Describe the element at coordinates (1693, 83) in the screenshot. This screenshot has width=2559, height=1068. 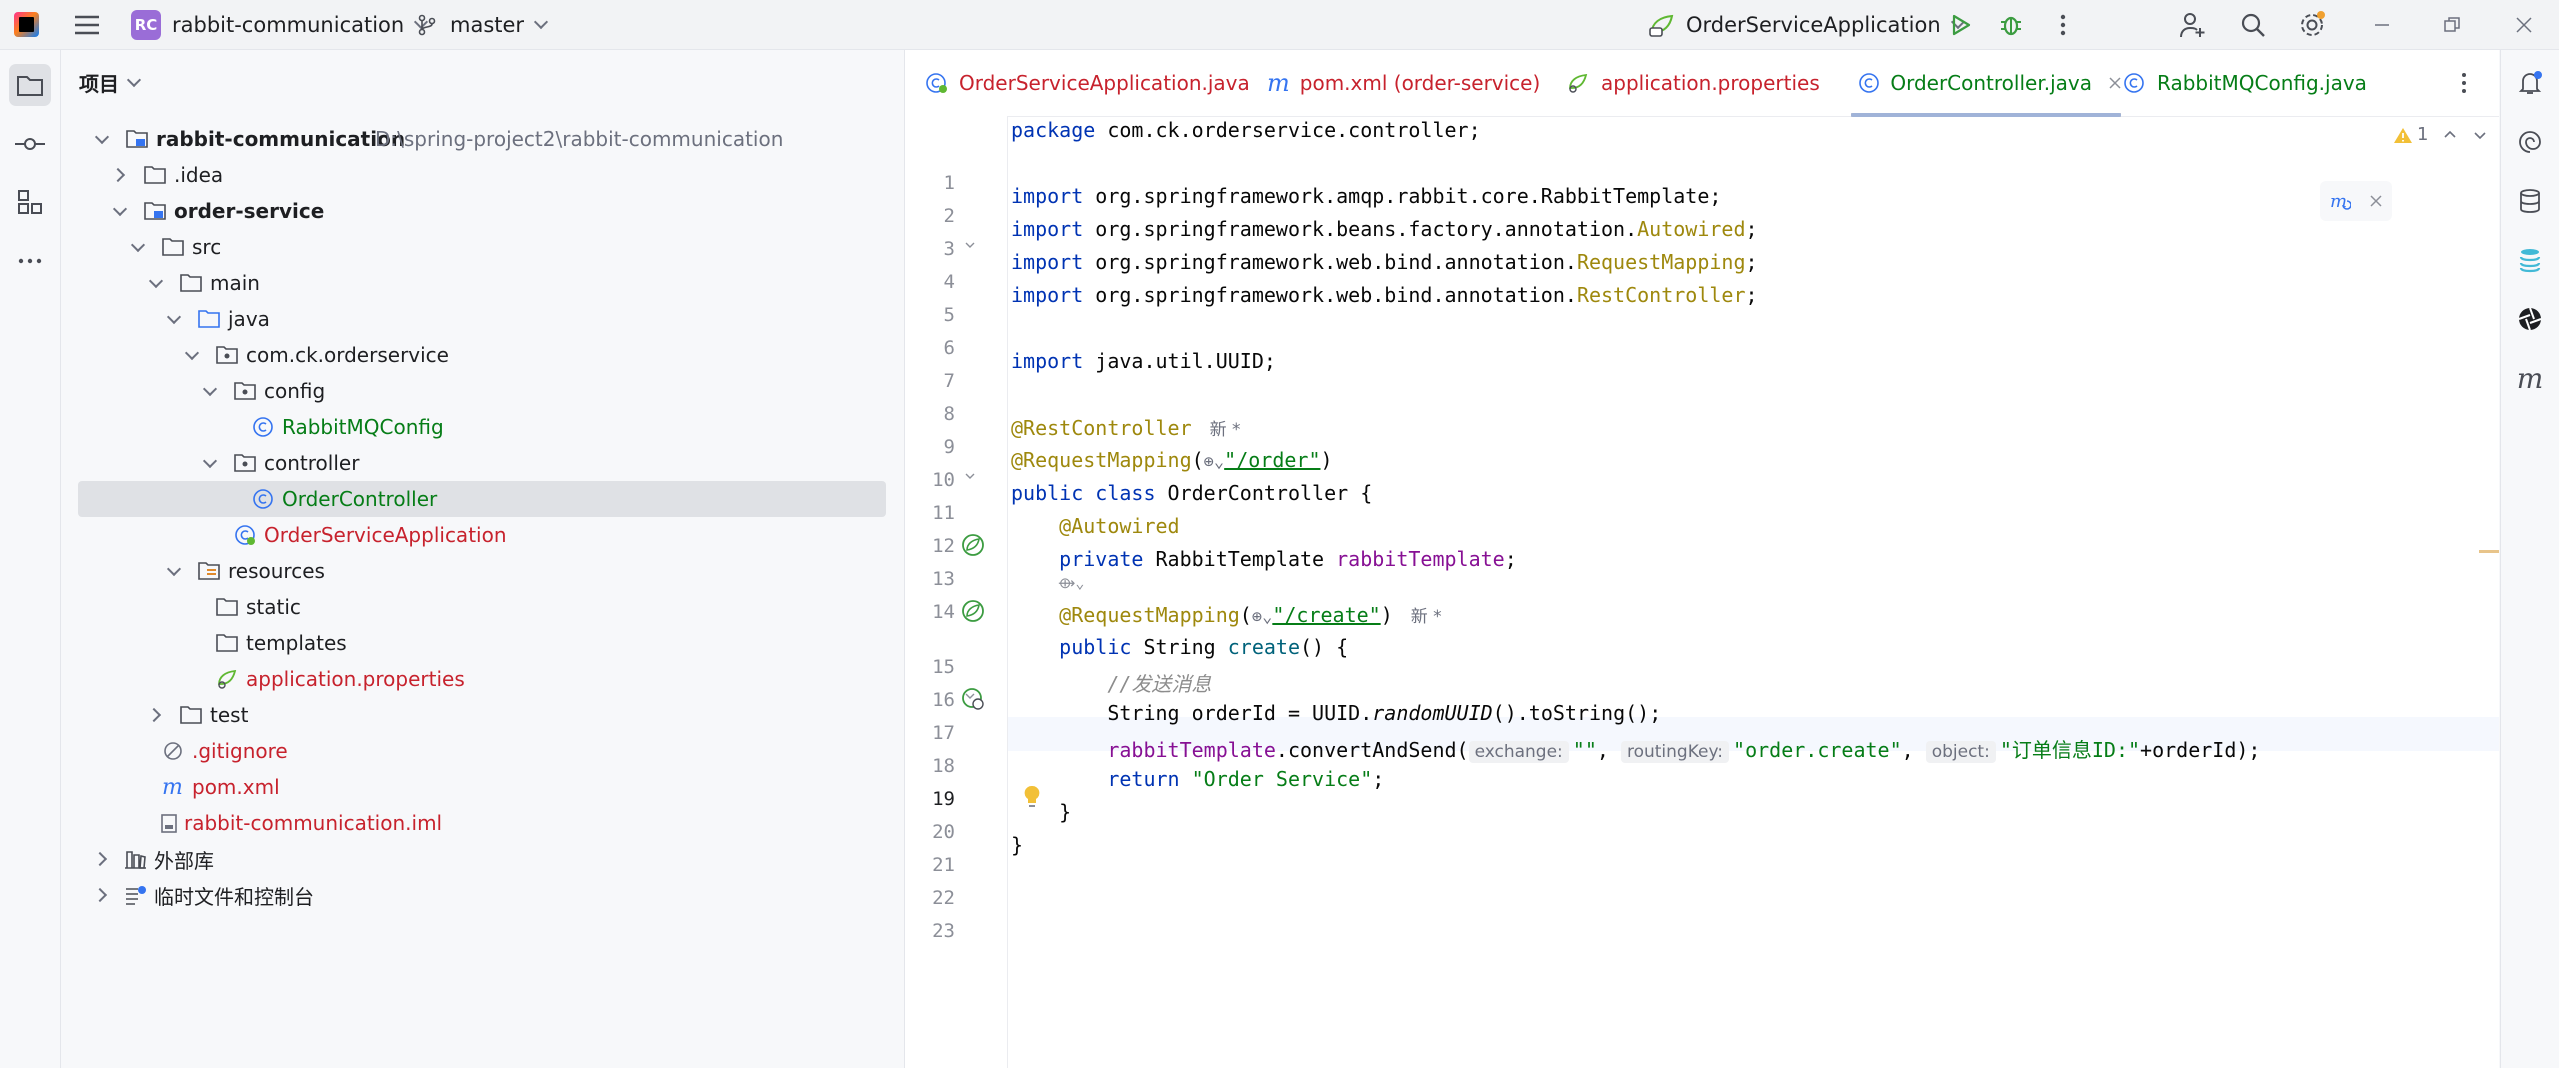
I see `tab-application-properties: application.properties` at that location.